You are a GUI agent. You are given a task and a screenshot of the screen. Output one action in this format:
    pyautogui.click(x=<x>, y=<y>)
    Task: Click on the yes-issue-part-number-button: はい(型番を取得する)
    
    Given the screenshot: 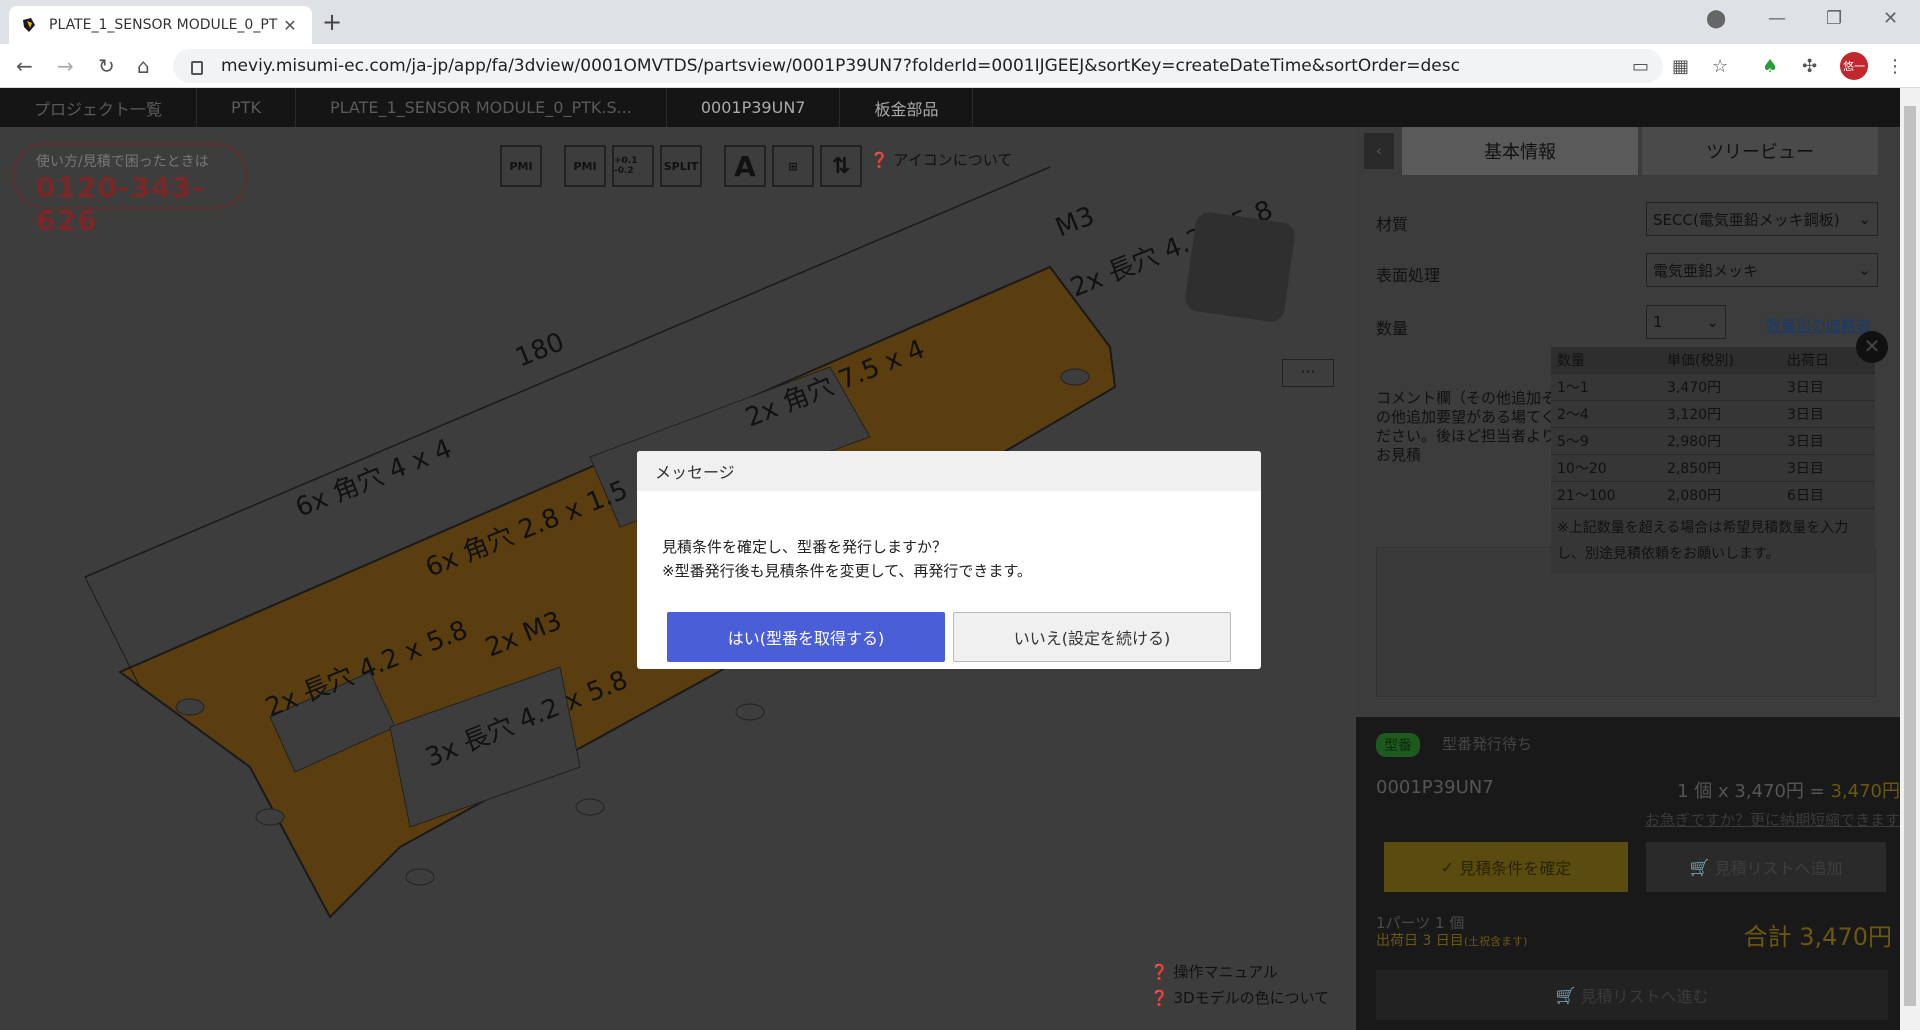 What is the action you would take?
    pyautogui.click(x=806, y=637)
    